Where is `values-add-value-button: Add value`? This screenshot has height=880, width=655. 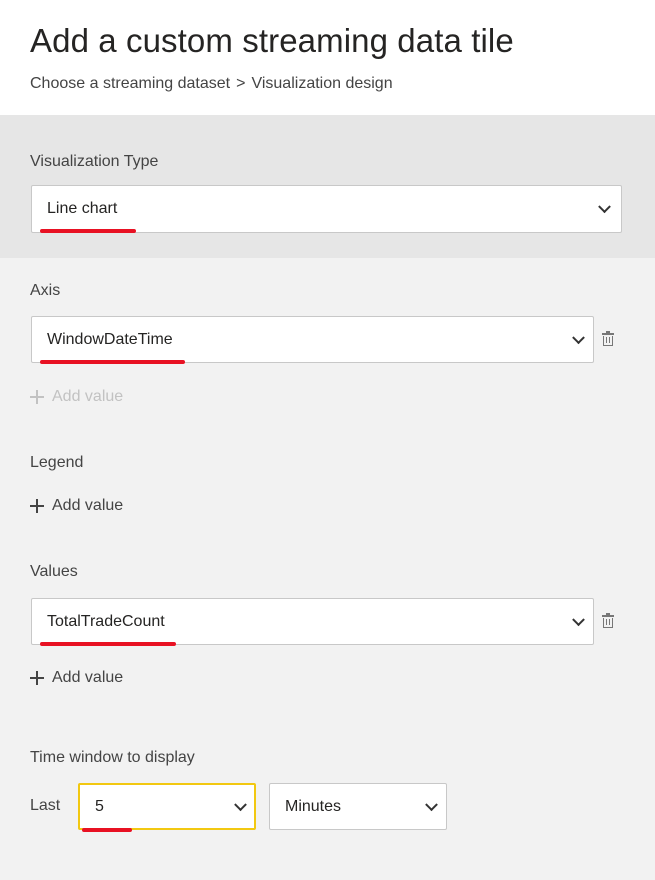
values-add-value-button: Add value is located at coordinates (76, 678).